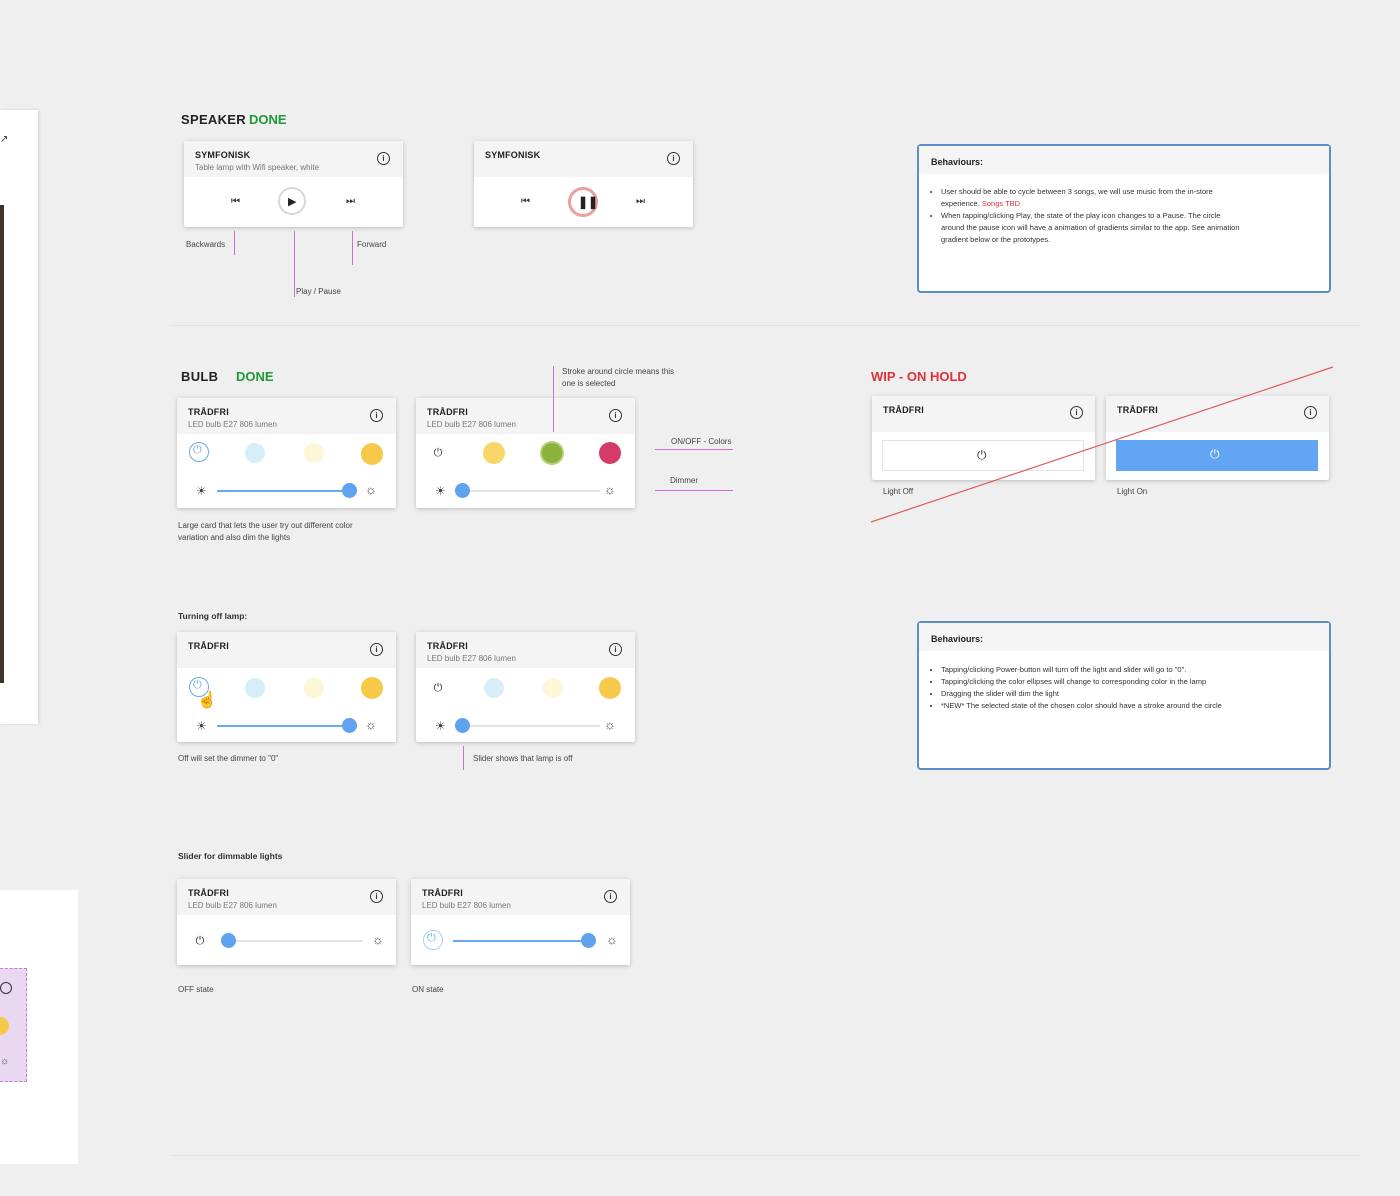 The height and width of the screenshot is (1196, 1400). I want to click on dimmable-card-on: TRÅDFRI LED bulb E27 806 lumen i ⏻ ☼, so click(520, 922).